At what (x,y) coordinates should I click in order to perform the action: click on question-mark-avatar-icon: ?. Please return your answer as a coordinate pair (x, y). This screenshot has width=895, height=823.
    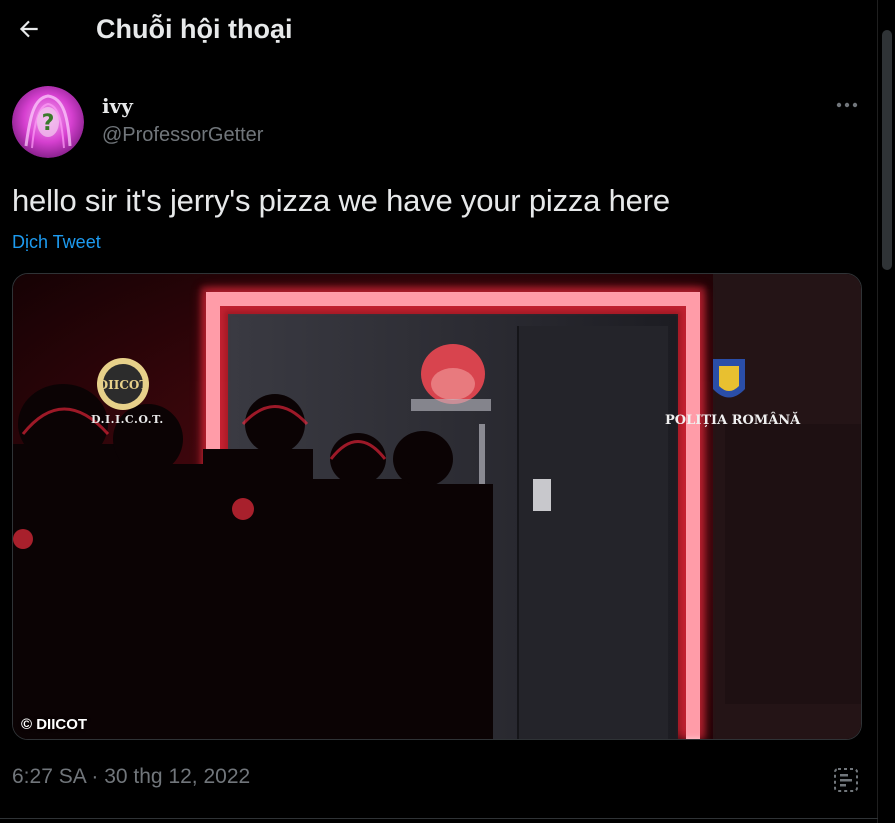
    Looking at the image, I should click on (48, 122).